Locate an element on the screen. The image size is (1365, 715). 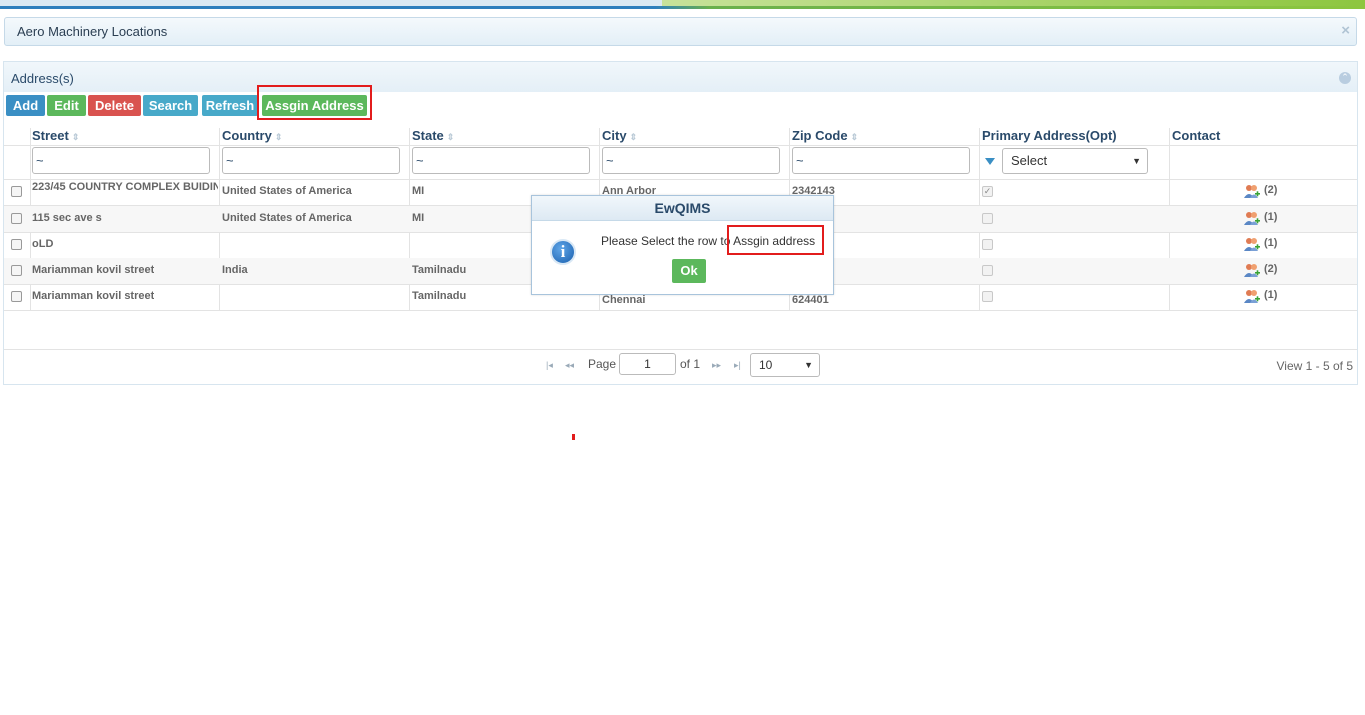
address-panel-header: Address(s) ⌃ is located at coordinates (680, 77).